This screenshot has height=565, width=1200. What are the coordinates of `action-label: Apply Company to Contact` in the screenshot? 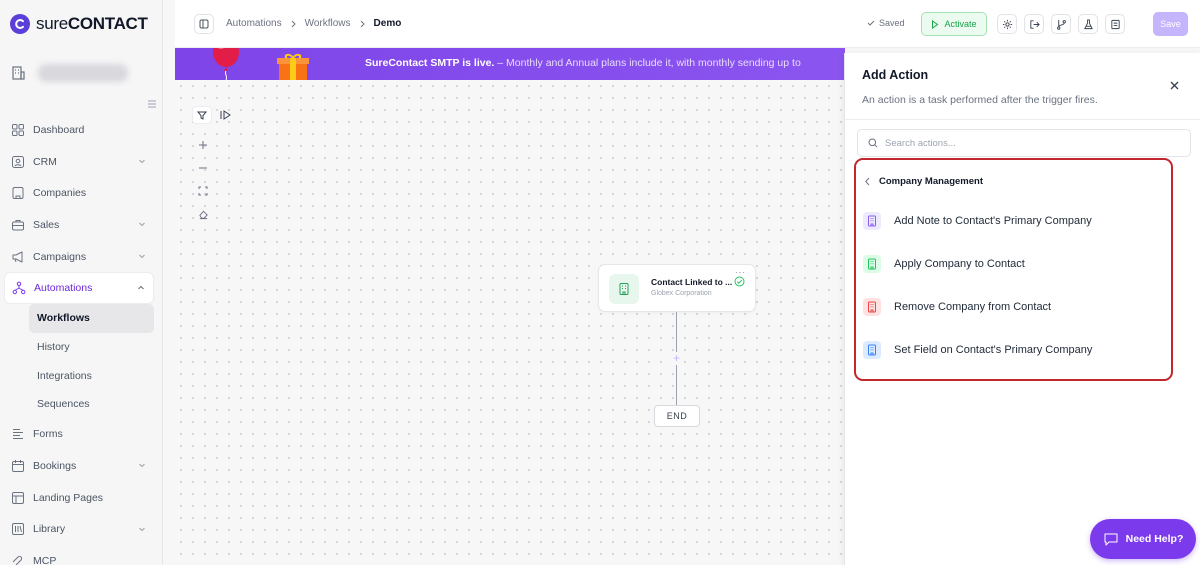 It's located at (959, 264).